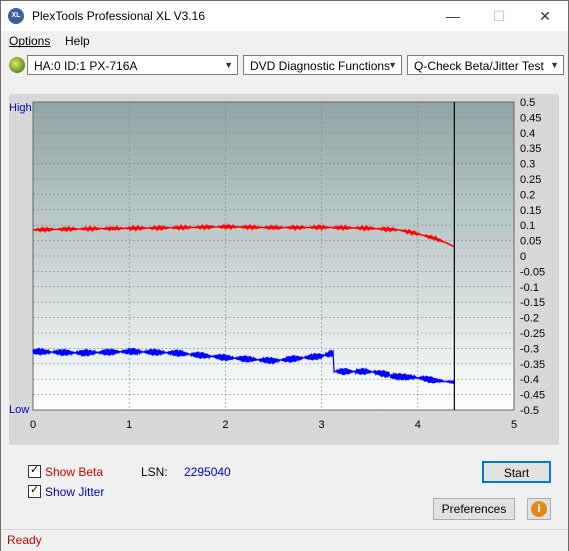 The image size is (569, 551). Describe the element at coordinates (530, 180) in the screenshot. I see `y-tick-label: 0.25` at that location.